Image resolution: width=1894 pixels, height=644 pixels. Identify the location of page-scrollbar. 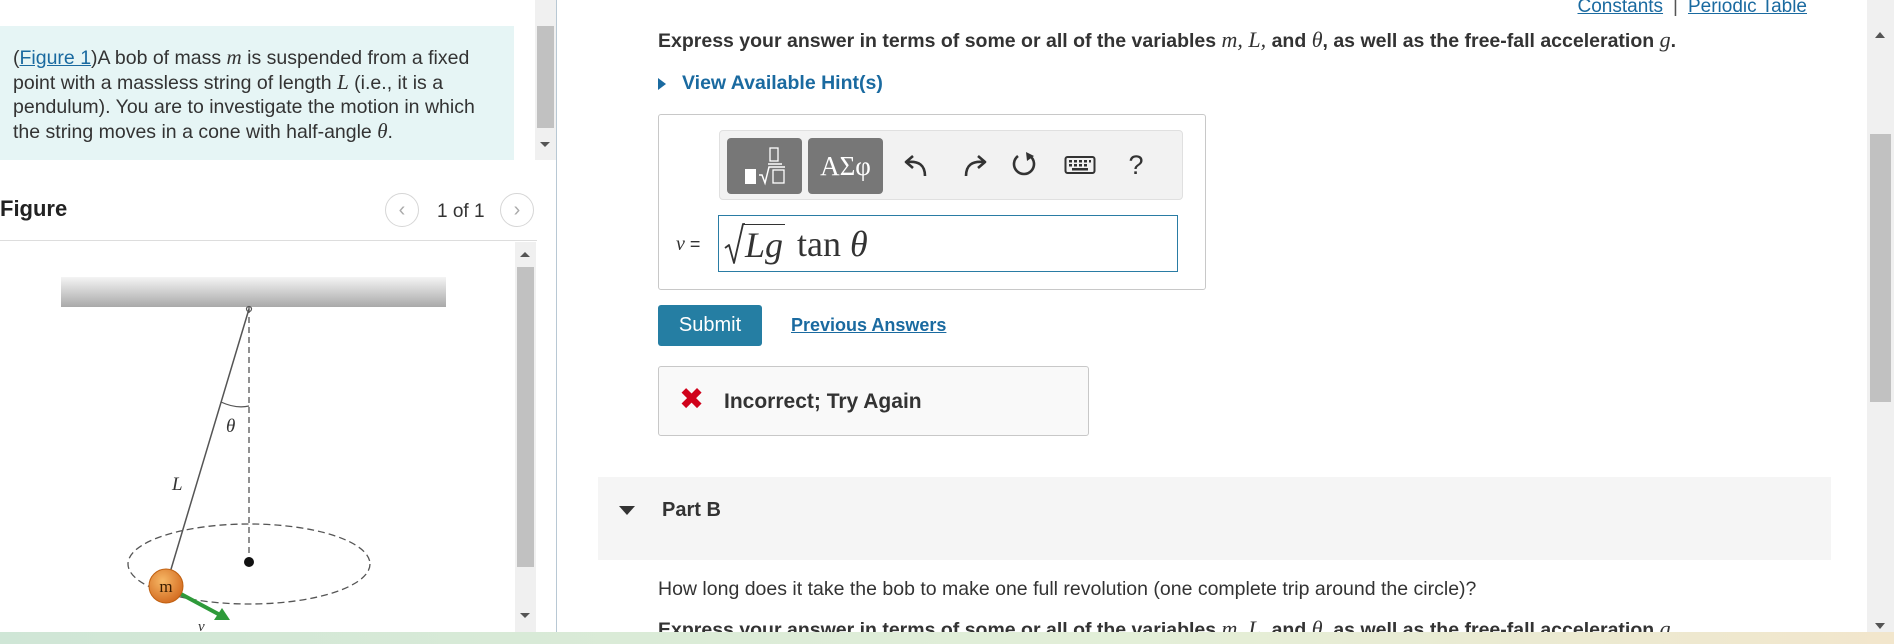
(1880, 316).